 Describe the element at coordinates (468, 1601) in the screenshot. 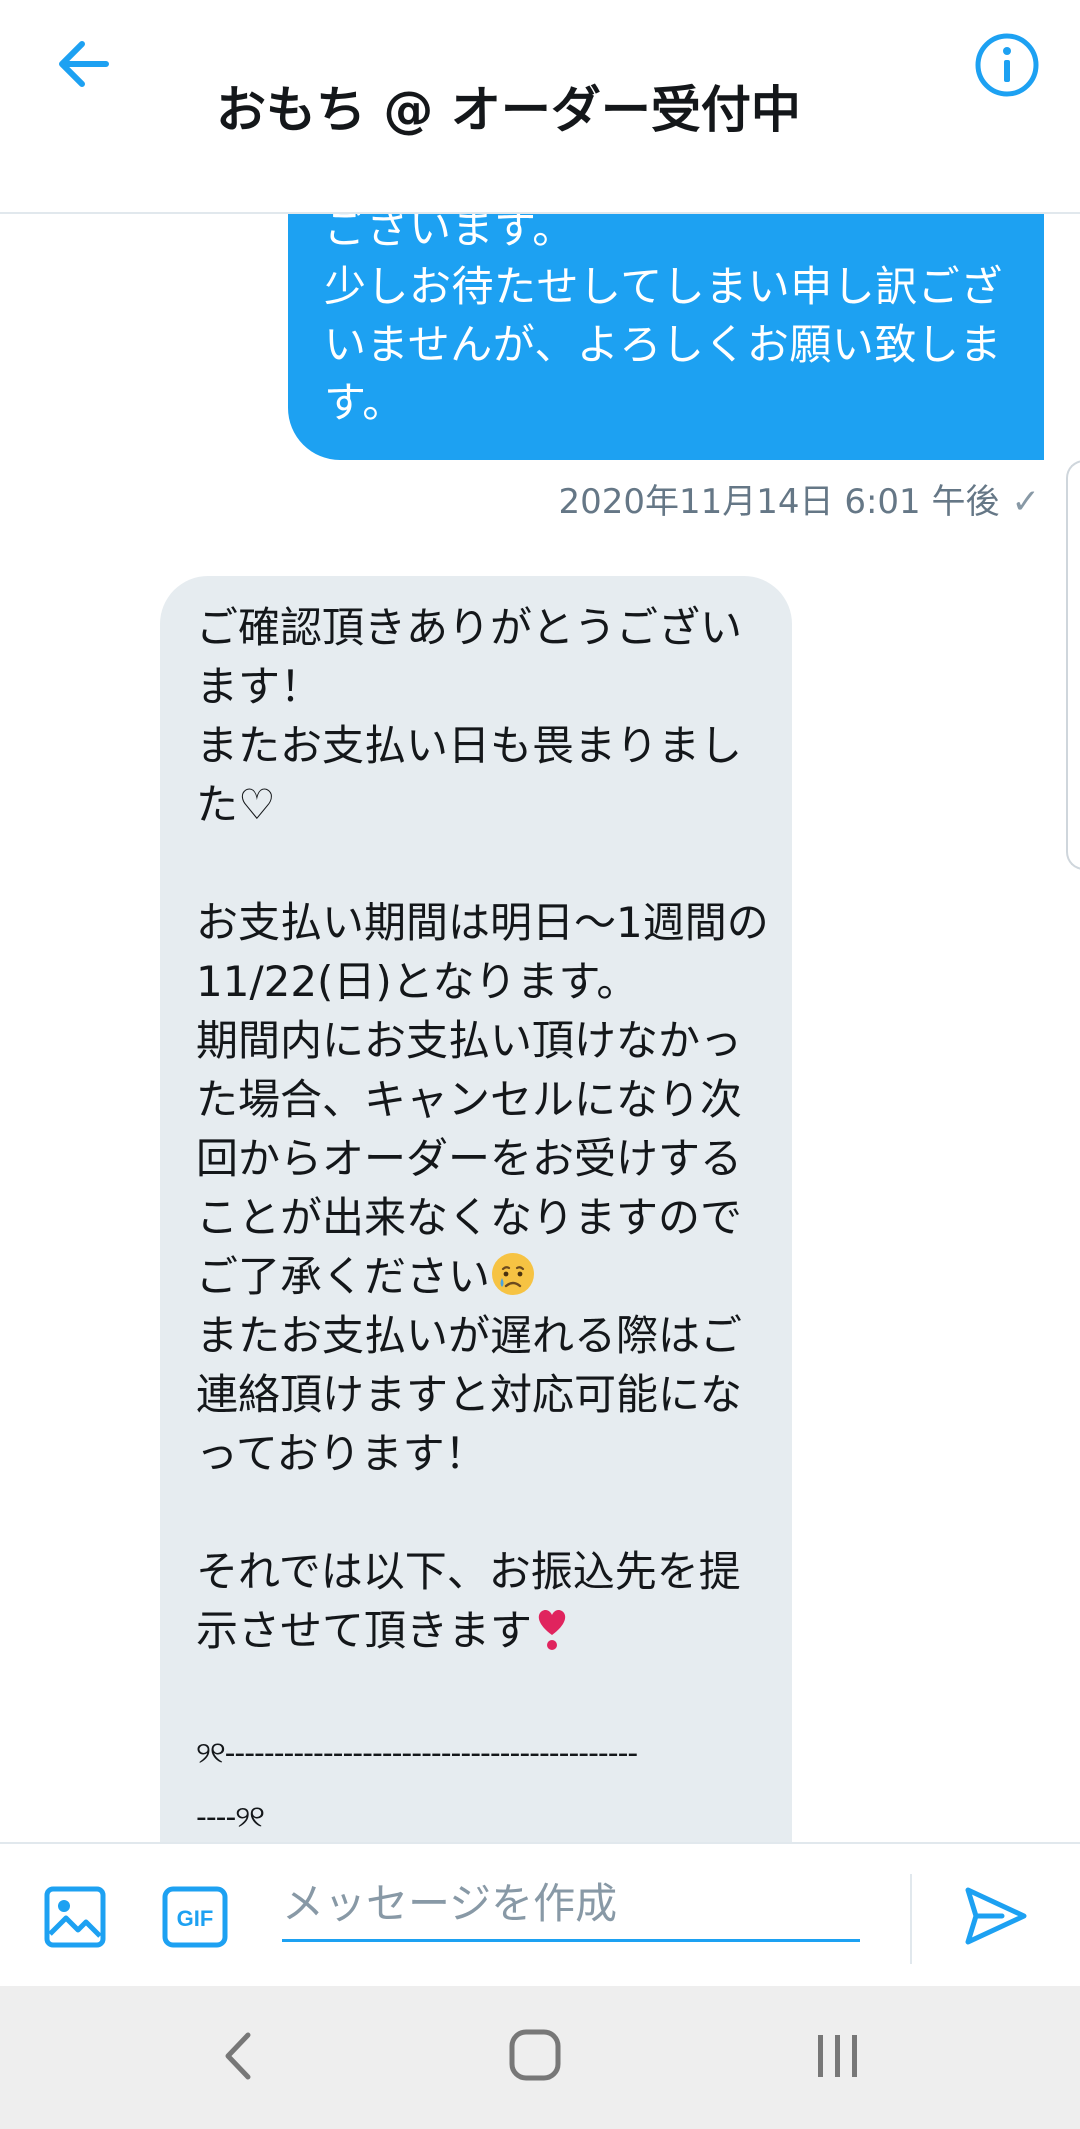

I see `received-paragraph-4: それでは以下、お振込先を提示させて頂きます` at that location.